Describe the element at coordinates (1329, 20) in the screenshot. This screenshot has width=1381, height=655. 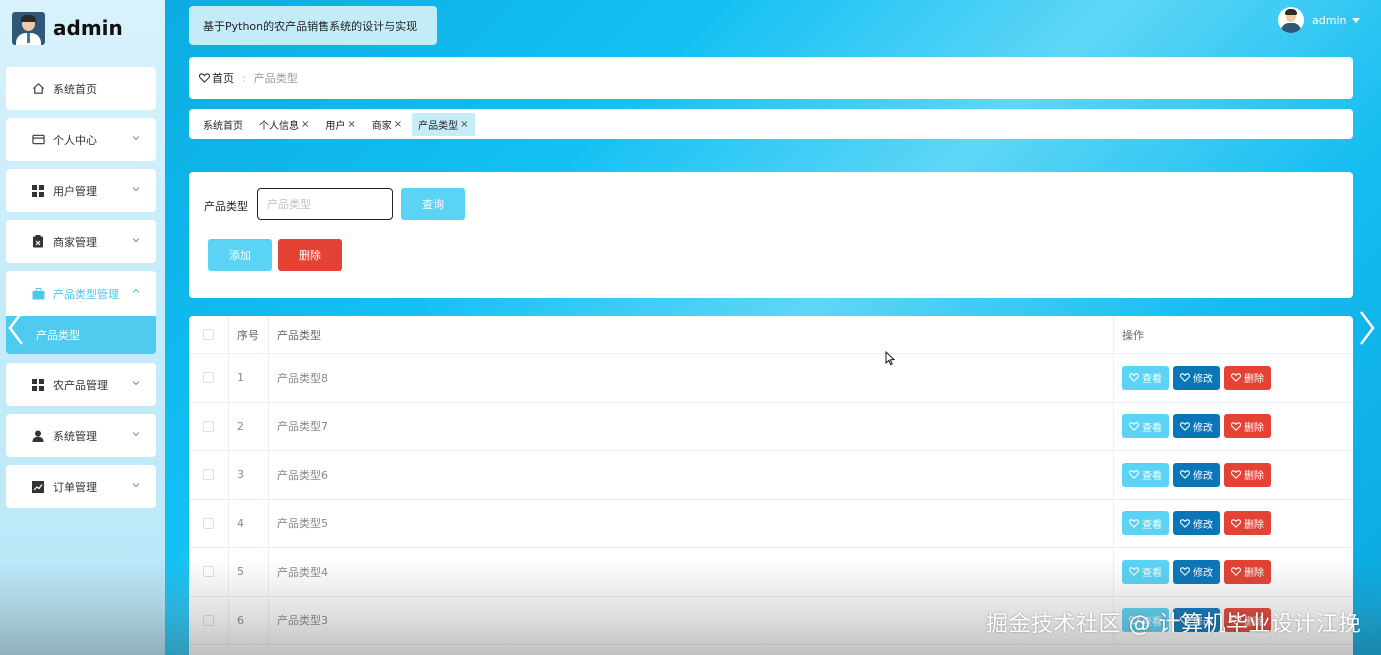
I see `username: admin` at that location.